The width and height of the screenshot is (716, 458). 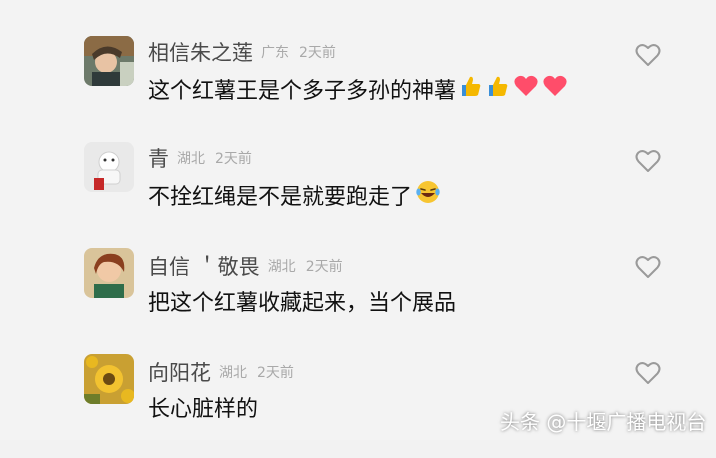 I want to click on comment-text: 不拴红绳是不是就要跑走了, so click(x=280, y=197).